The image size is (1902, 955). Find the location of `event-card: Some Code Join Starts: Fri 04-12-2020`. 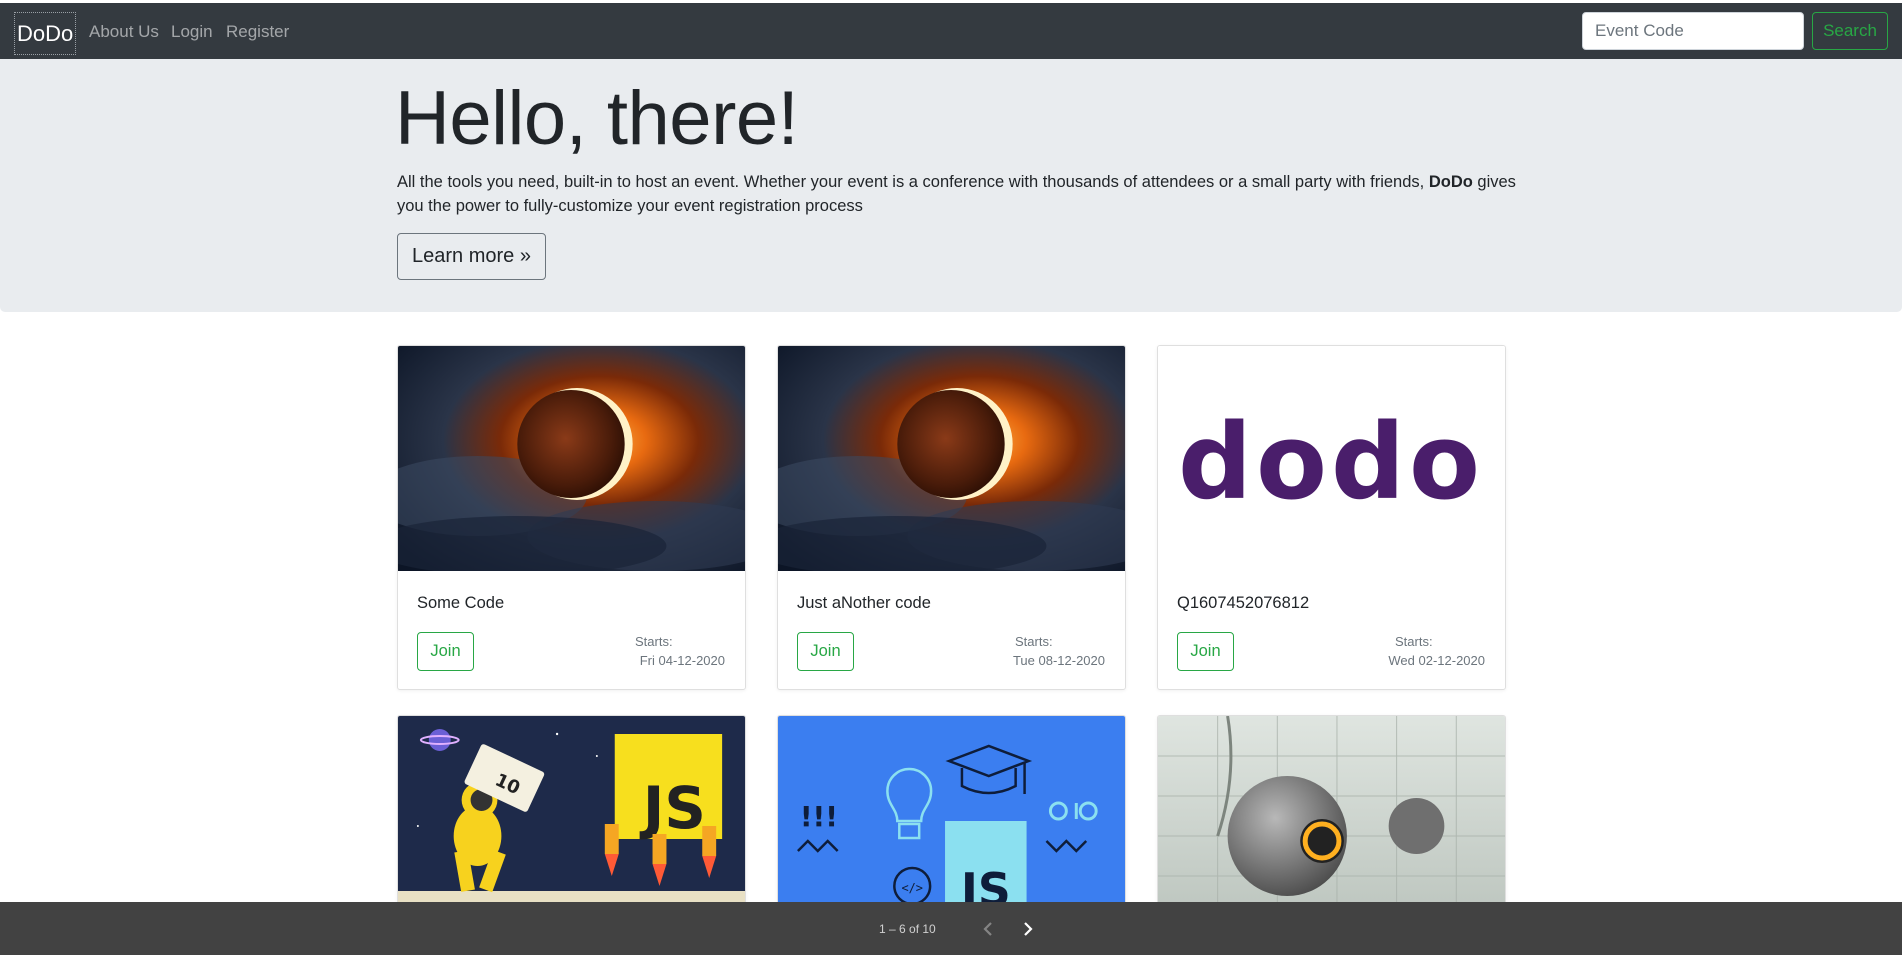

event-card: Some Code Join Starts: Fri 04-12-2020 is located at coordinates (571, 517).